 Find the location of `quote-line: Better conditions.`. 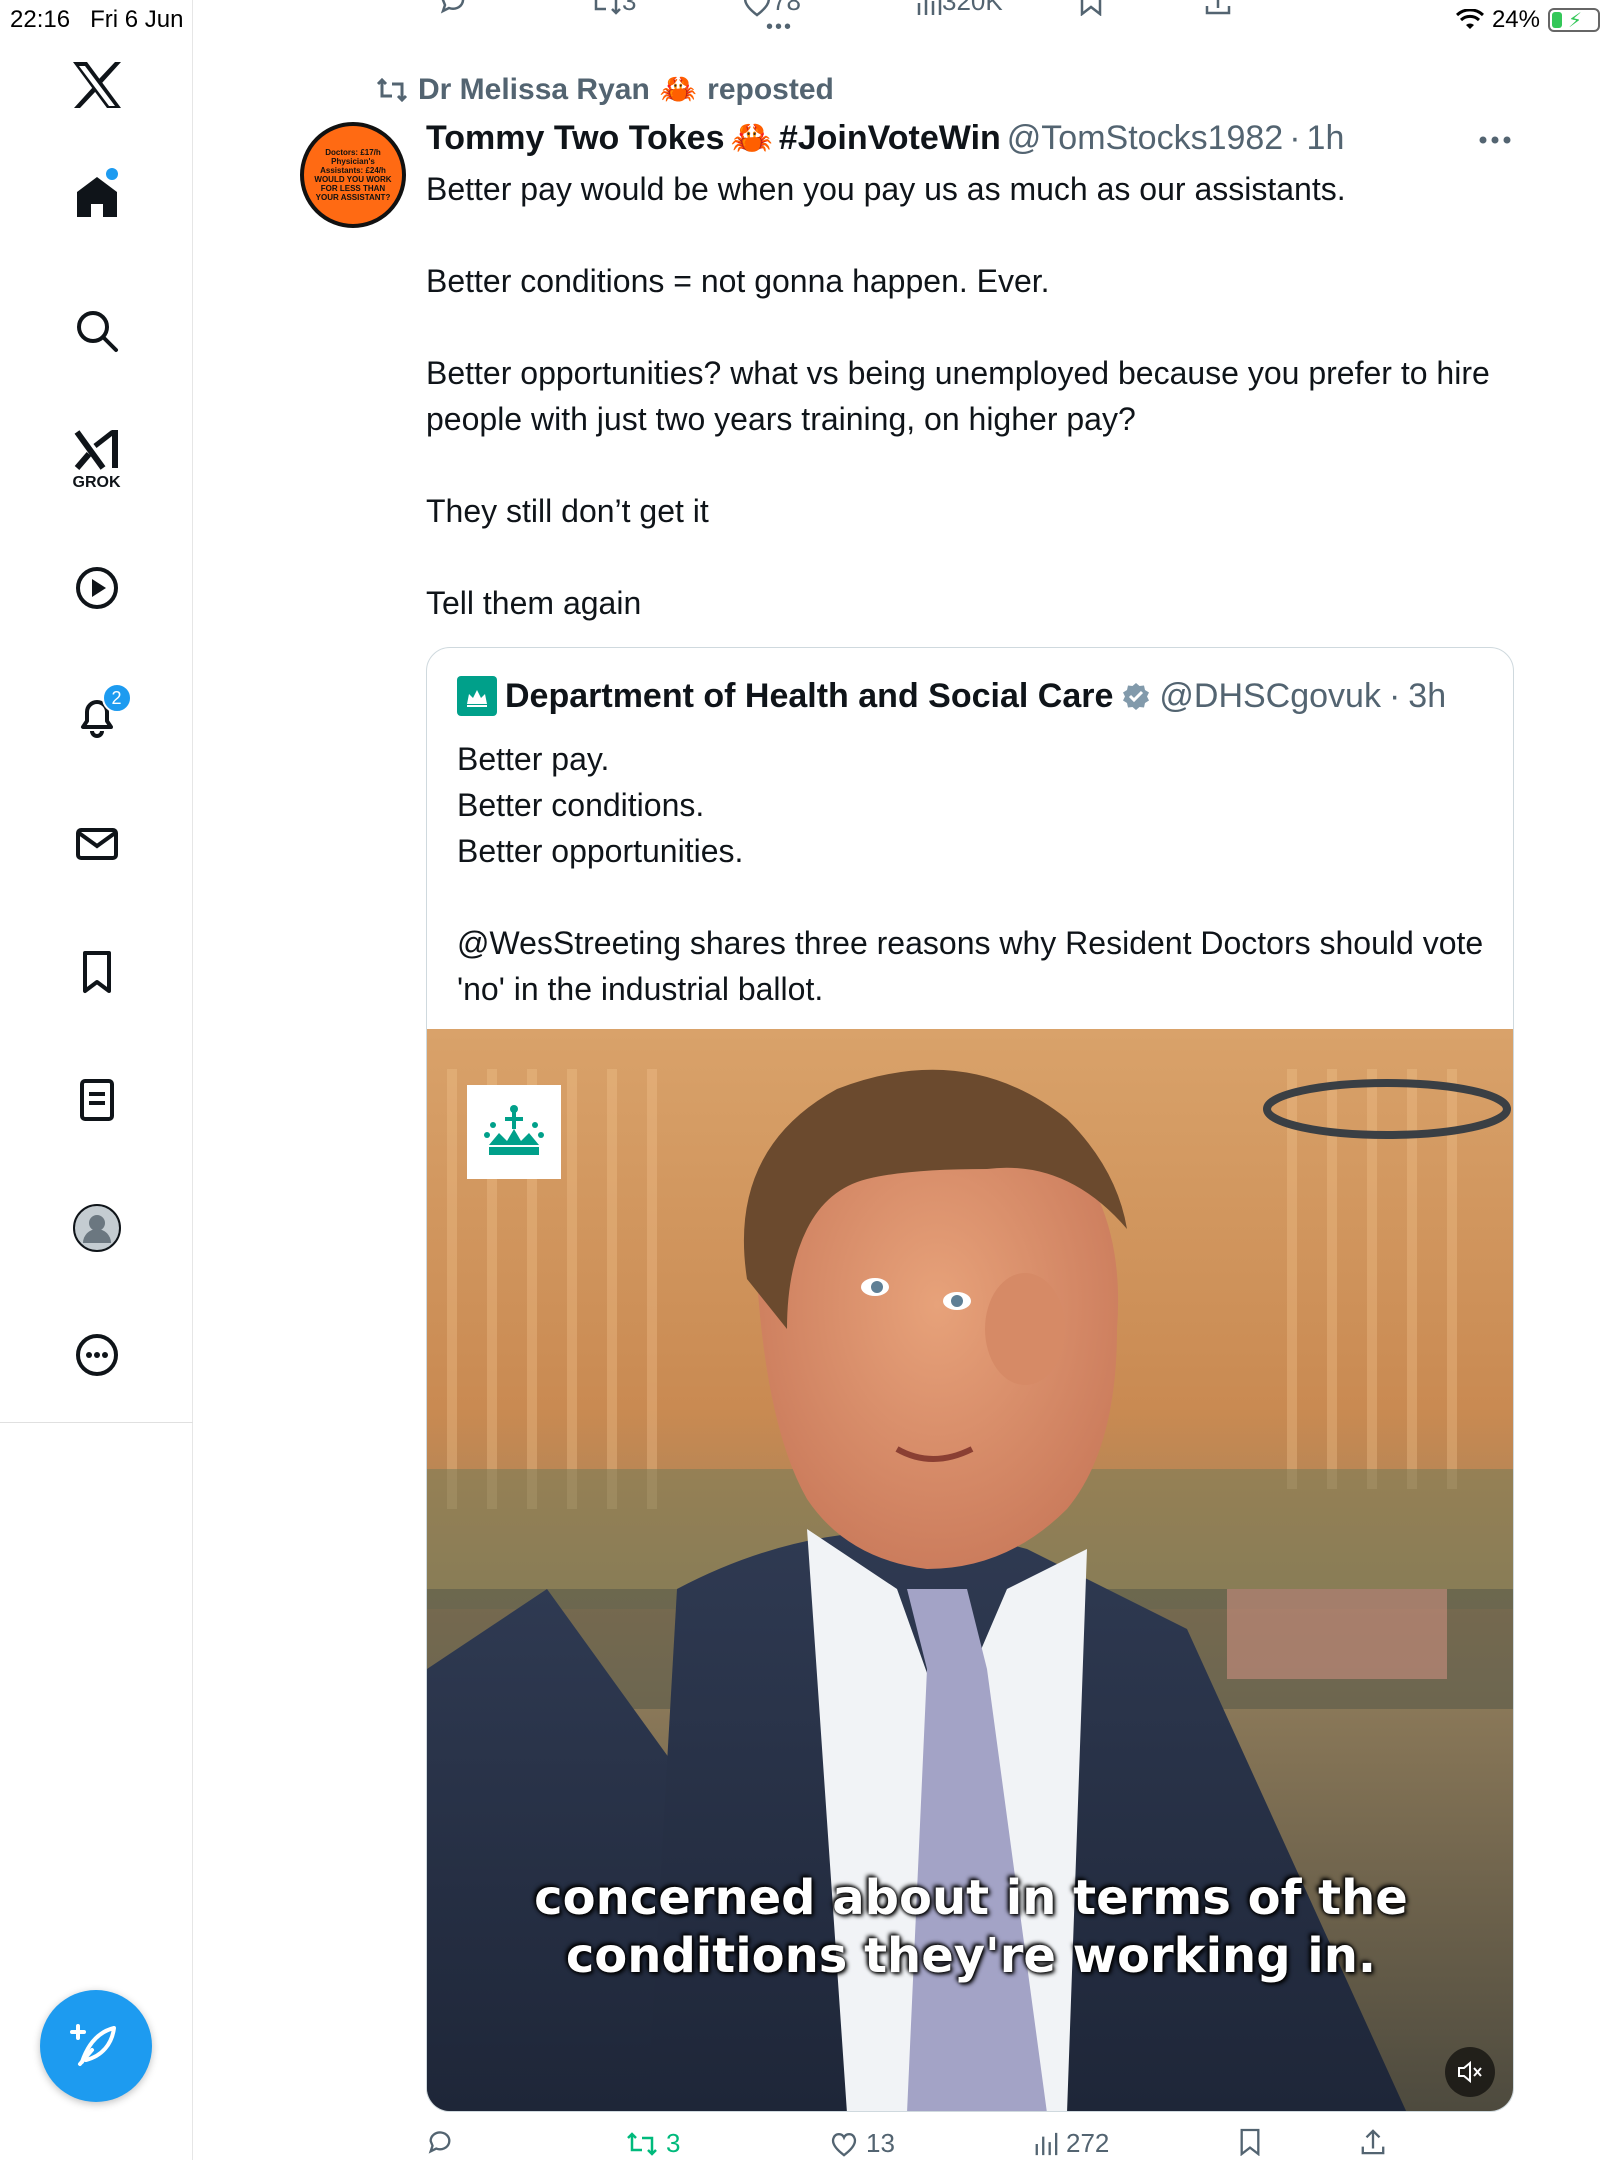

quote-line: Better conditions. is located at coordinates (581, 805).